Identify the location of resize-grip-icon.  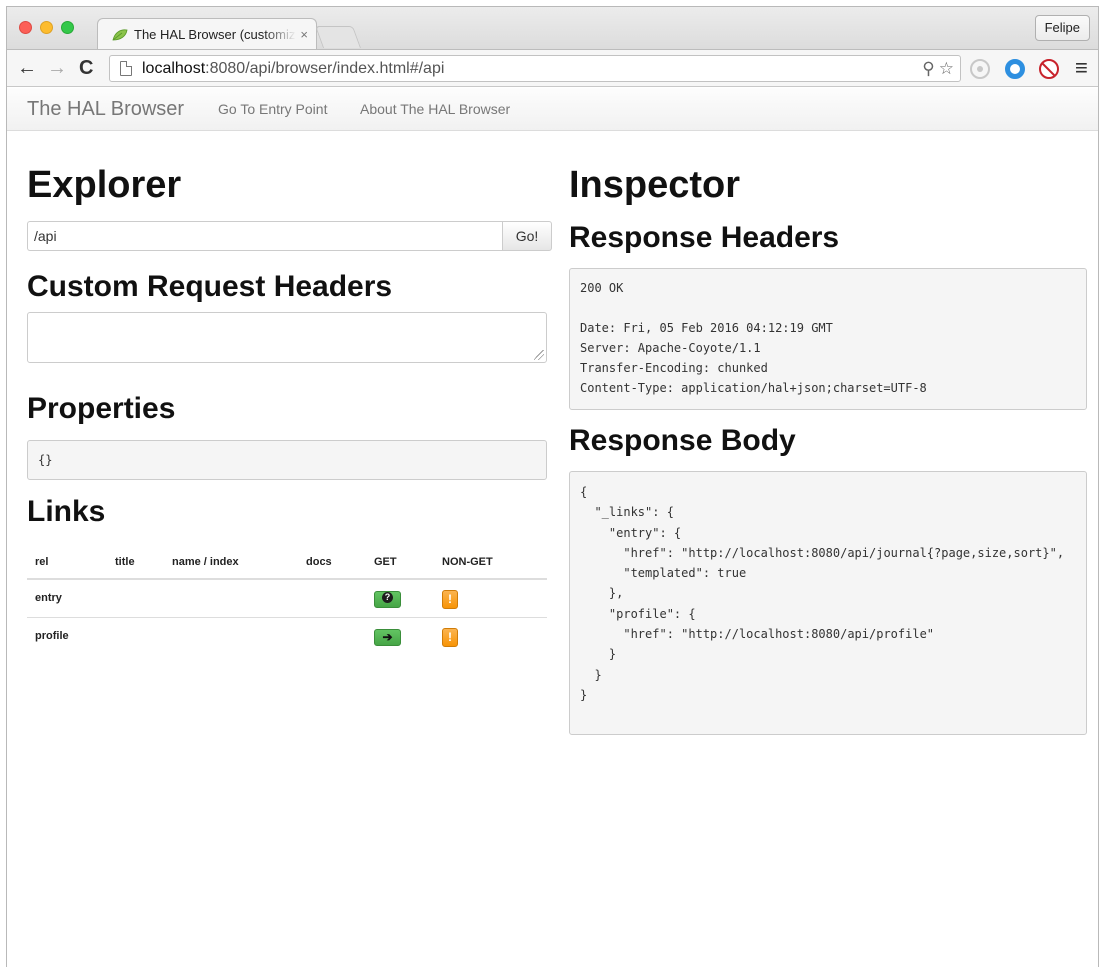
(539, 355).